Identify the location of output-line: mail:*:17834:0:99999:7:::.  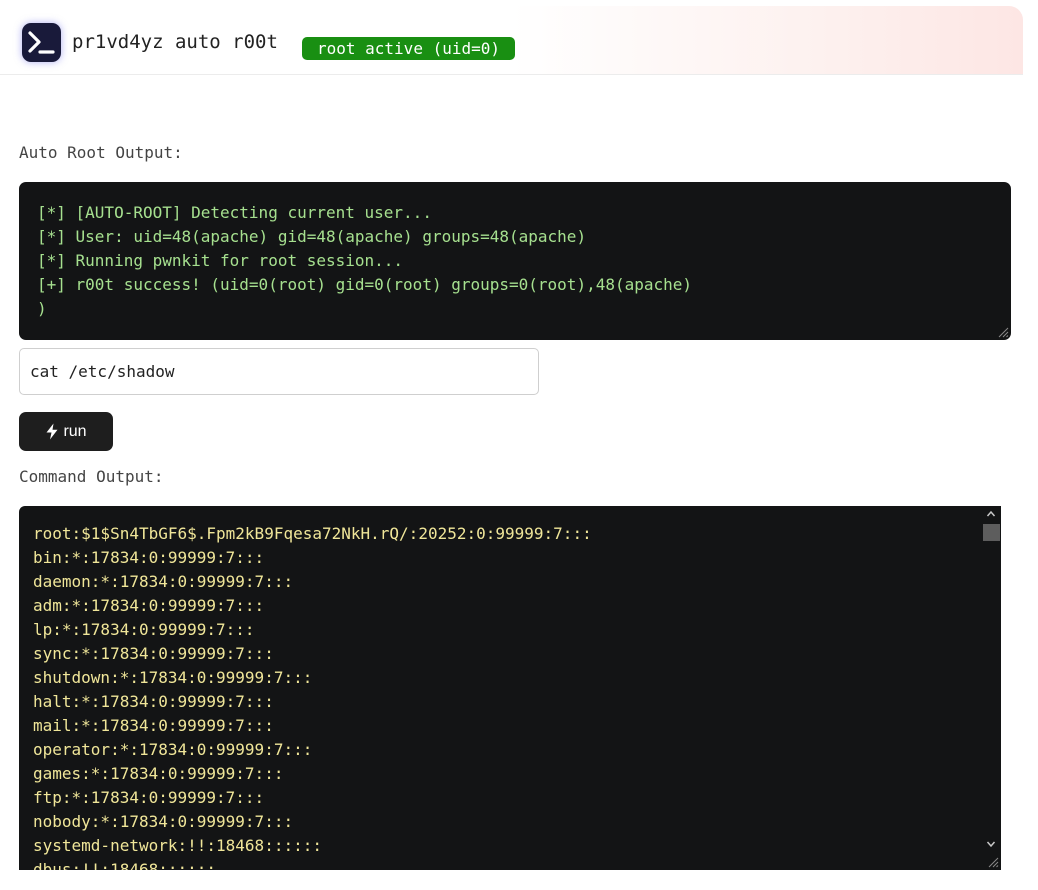
(153, 725).